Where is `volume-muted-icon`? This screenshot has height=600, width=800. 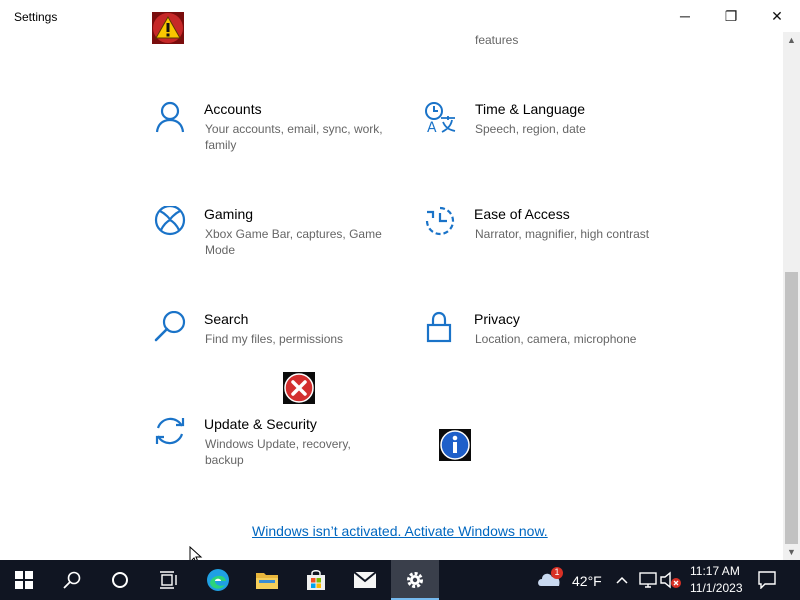
volume-muted-icon is located at coordinates (670, 580).